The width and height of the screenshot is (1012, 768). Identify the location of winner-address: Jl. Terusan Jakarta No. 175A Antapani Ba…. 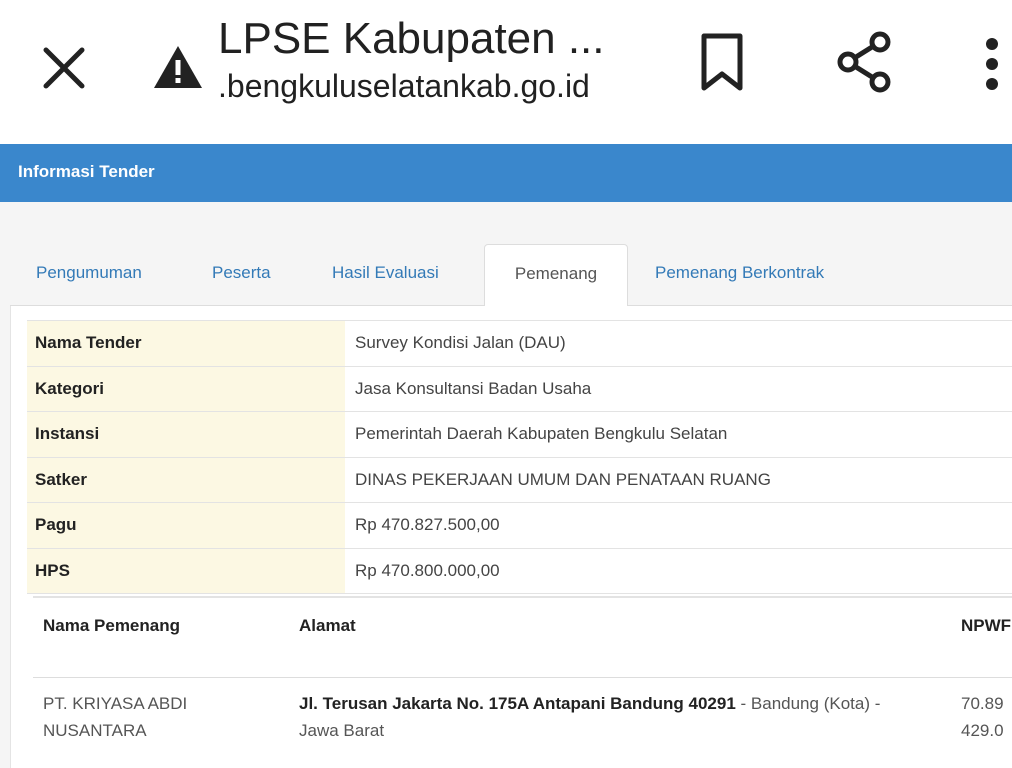
(624, 717).